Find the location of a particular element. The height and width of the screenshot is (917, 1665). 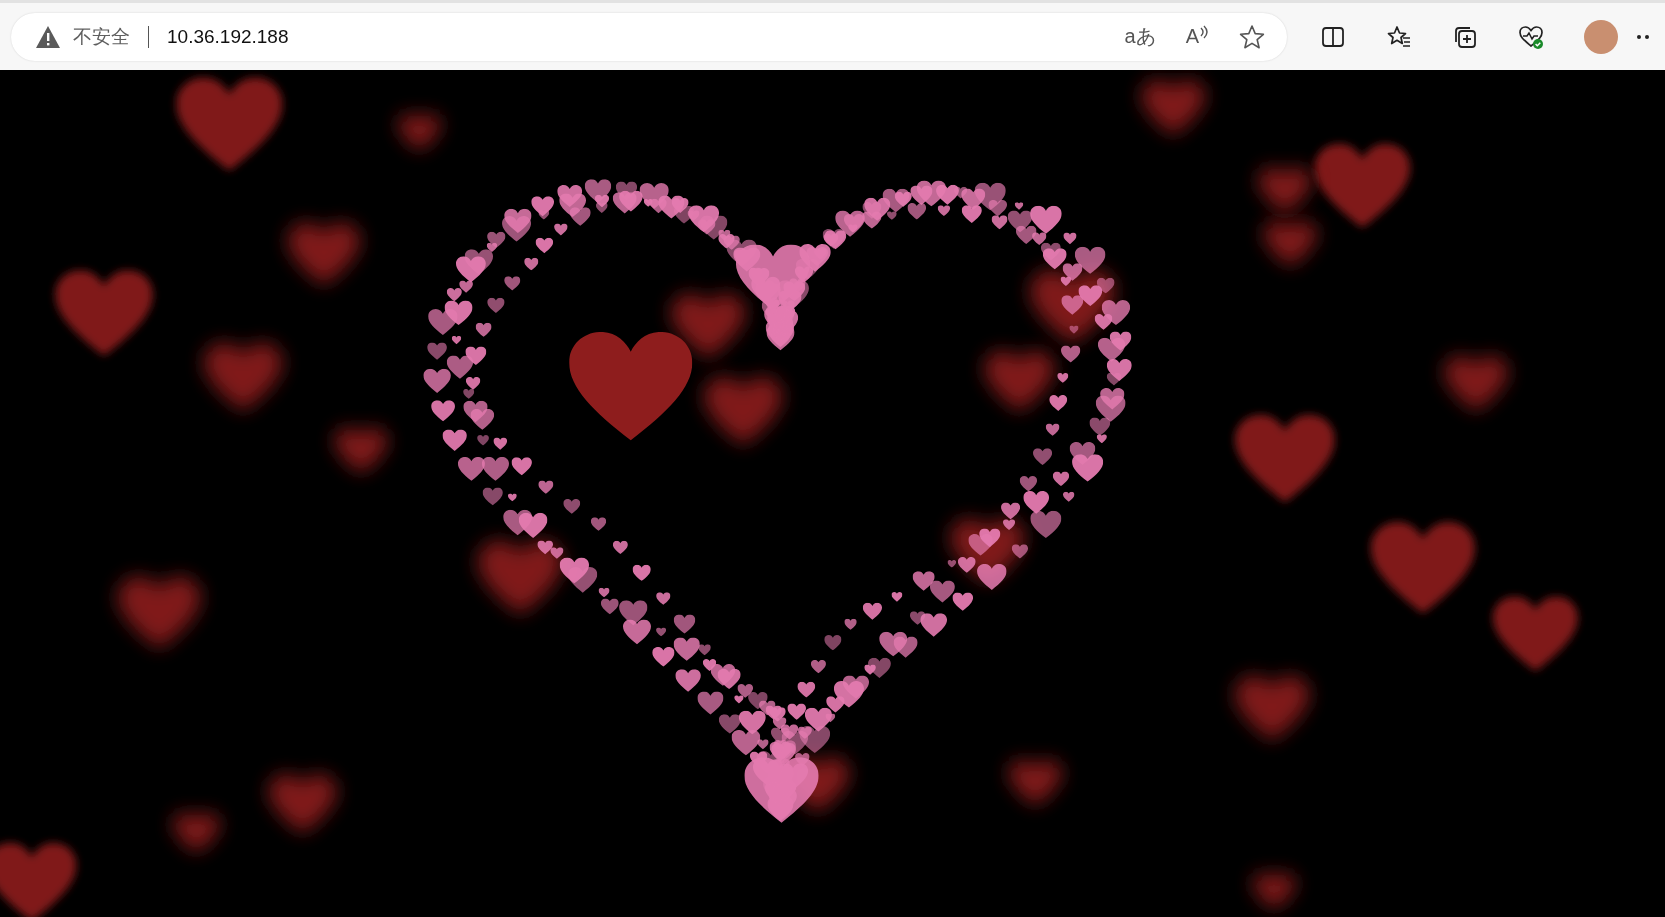

avatar is located at coordinates (1601, 36).